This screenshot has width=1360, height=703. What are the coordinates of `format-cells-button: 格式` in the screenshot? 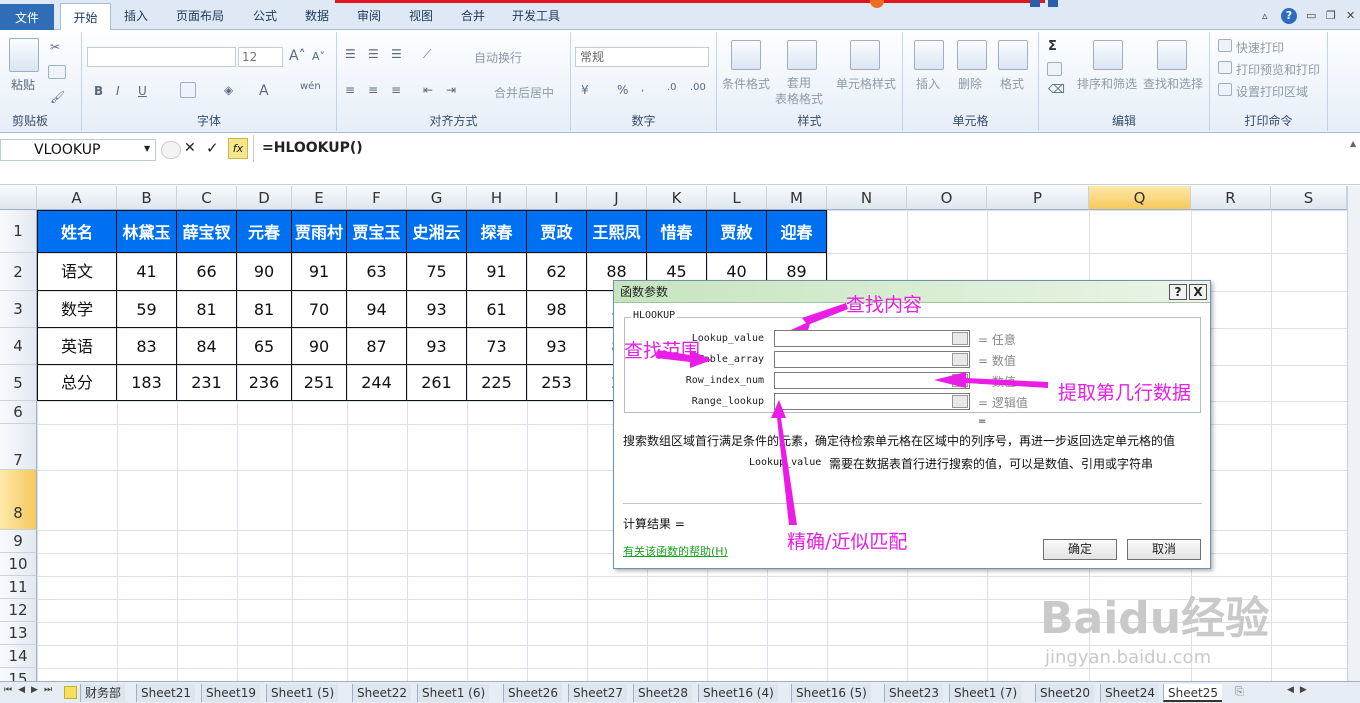 It's located at (1012, 83).